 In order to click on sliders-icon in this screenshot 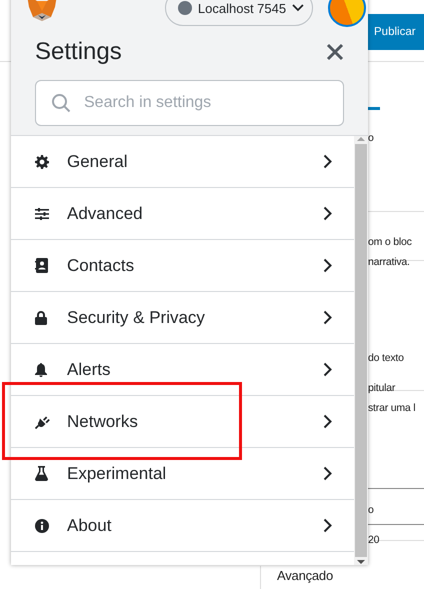, I will do `click(42, 214)`.